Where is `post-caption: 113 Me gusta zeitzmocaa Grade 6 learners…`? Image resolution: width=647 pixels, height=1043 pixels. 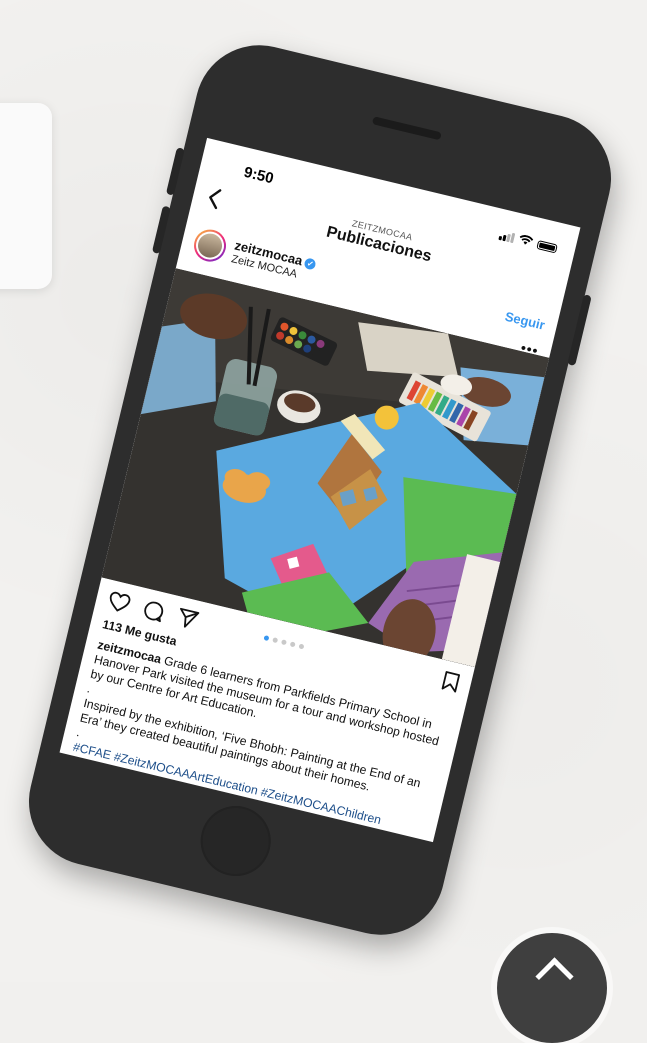 post-caption: 113 Me gusta zeitzmocaa Grade 6 learners… is located at coordinates (258, 729).